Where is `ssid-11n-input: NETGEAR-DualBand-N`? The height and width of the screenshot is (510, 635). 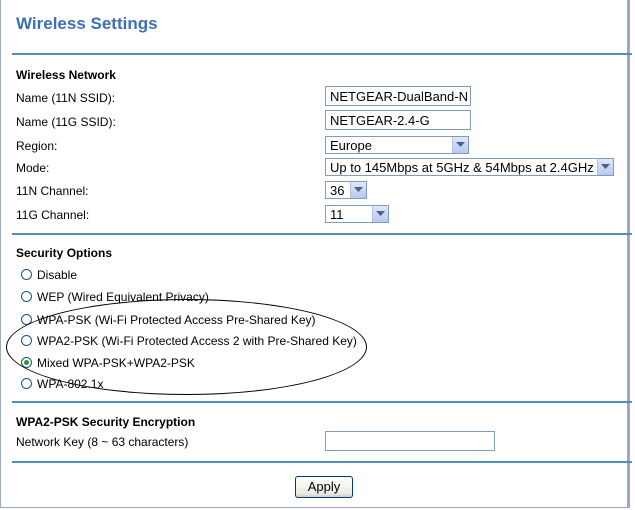
ssid-11n-input: NETGEAR-DualBand-N is located at coordinates (398, 96).